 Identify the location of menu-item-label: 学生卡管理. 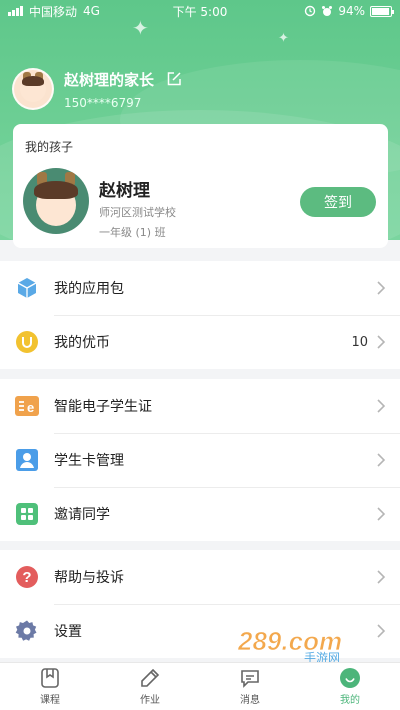
(89, 461).